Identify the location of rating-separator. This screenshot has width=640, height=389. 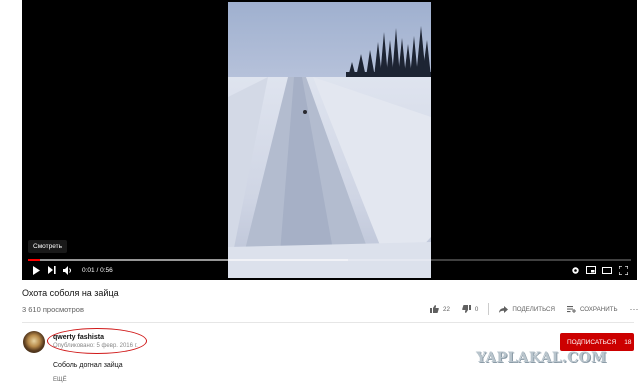
(489, 309).